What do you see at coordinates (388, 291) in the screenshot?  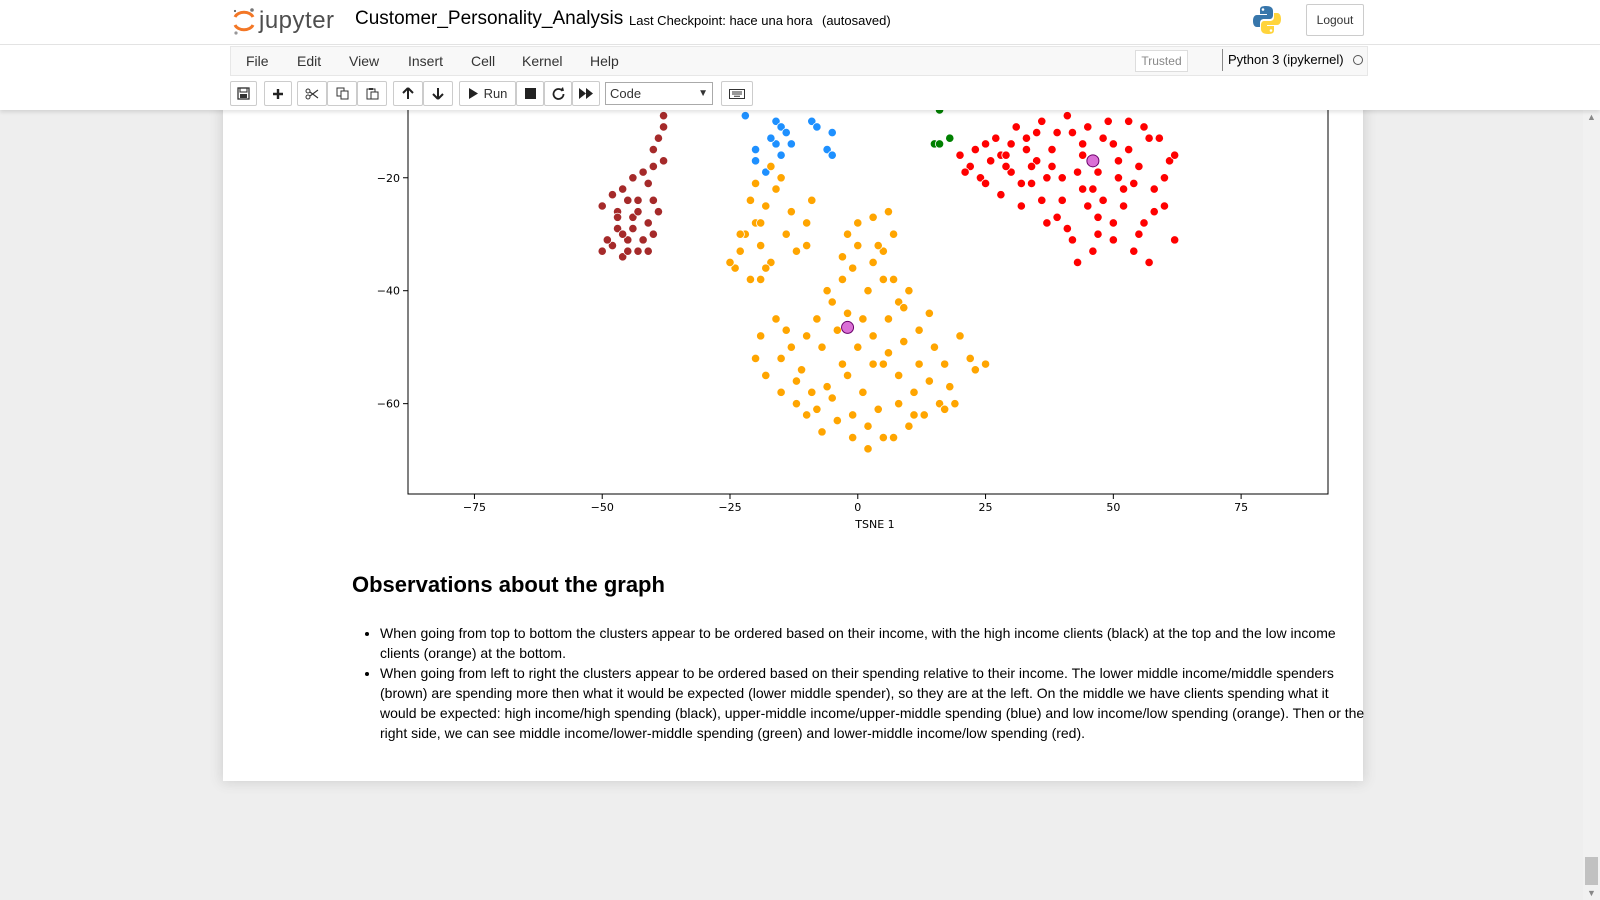 I see `y-tick-label: −40` at bounding box center [388, 291].